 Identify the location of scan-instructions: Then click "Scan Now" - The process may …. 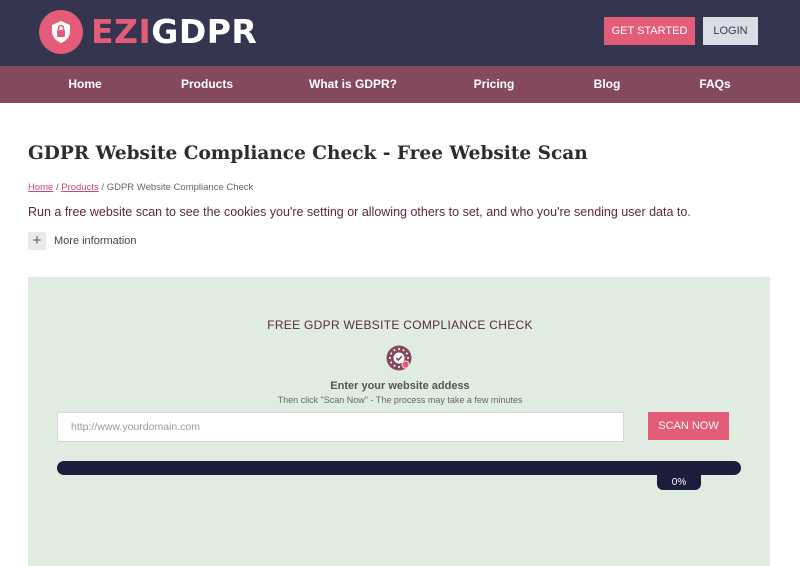
(400, 400).